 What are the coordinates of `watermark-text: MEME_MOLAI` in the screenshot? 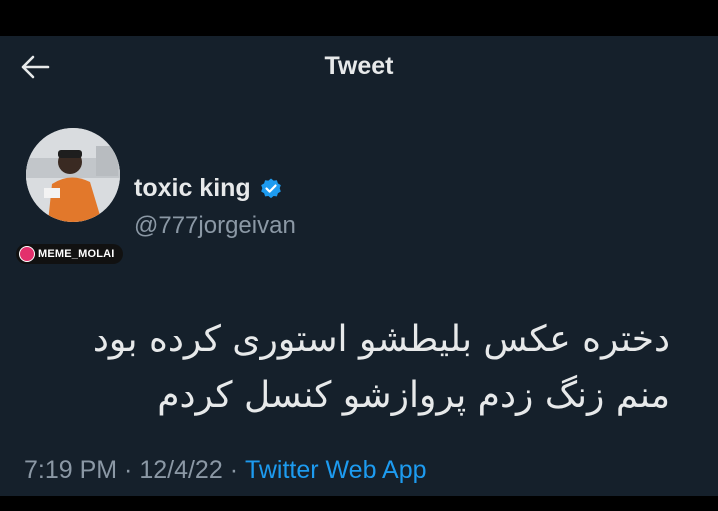 It's located at (76, 254).